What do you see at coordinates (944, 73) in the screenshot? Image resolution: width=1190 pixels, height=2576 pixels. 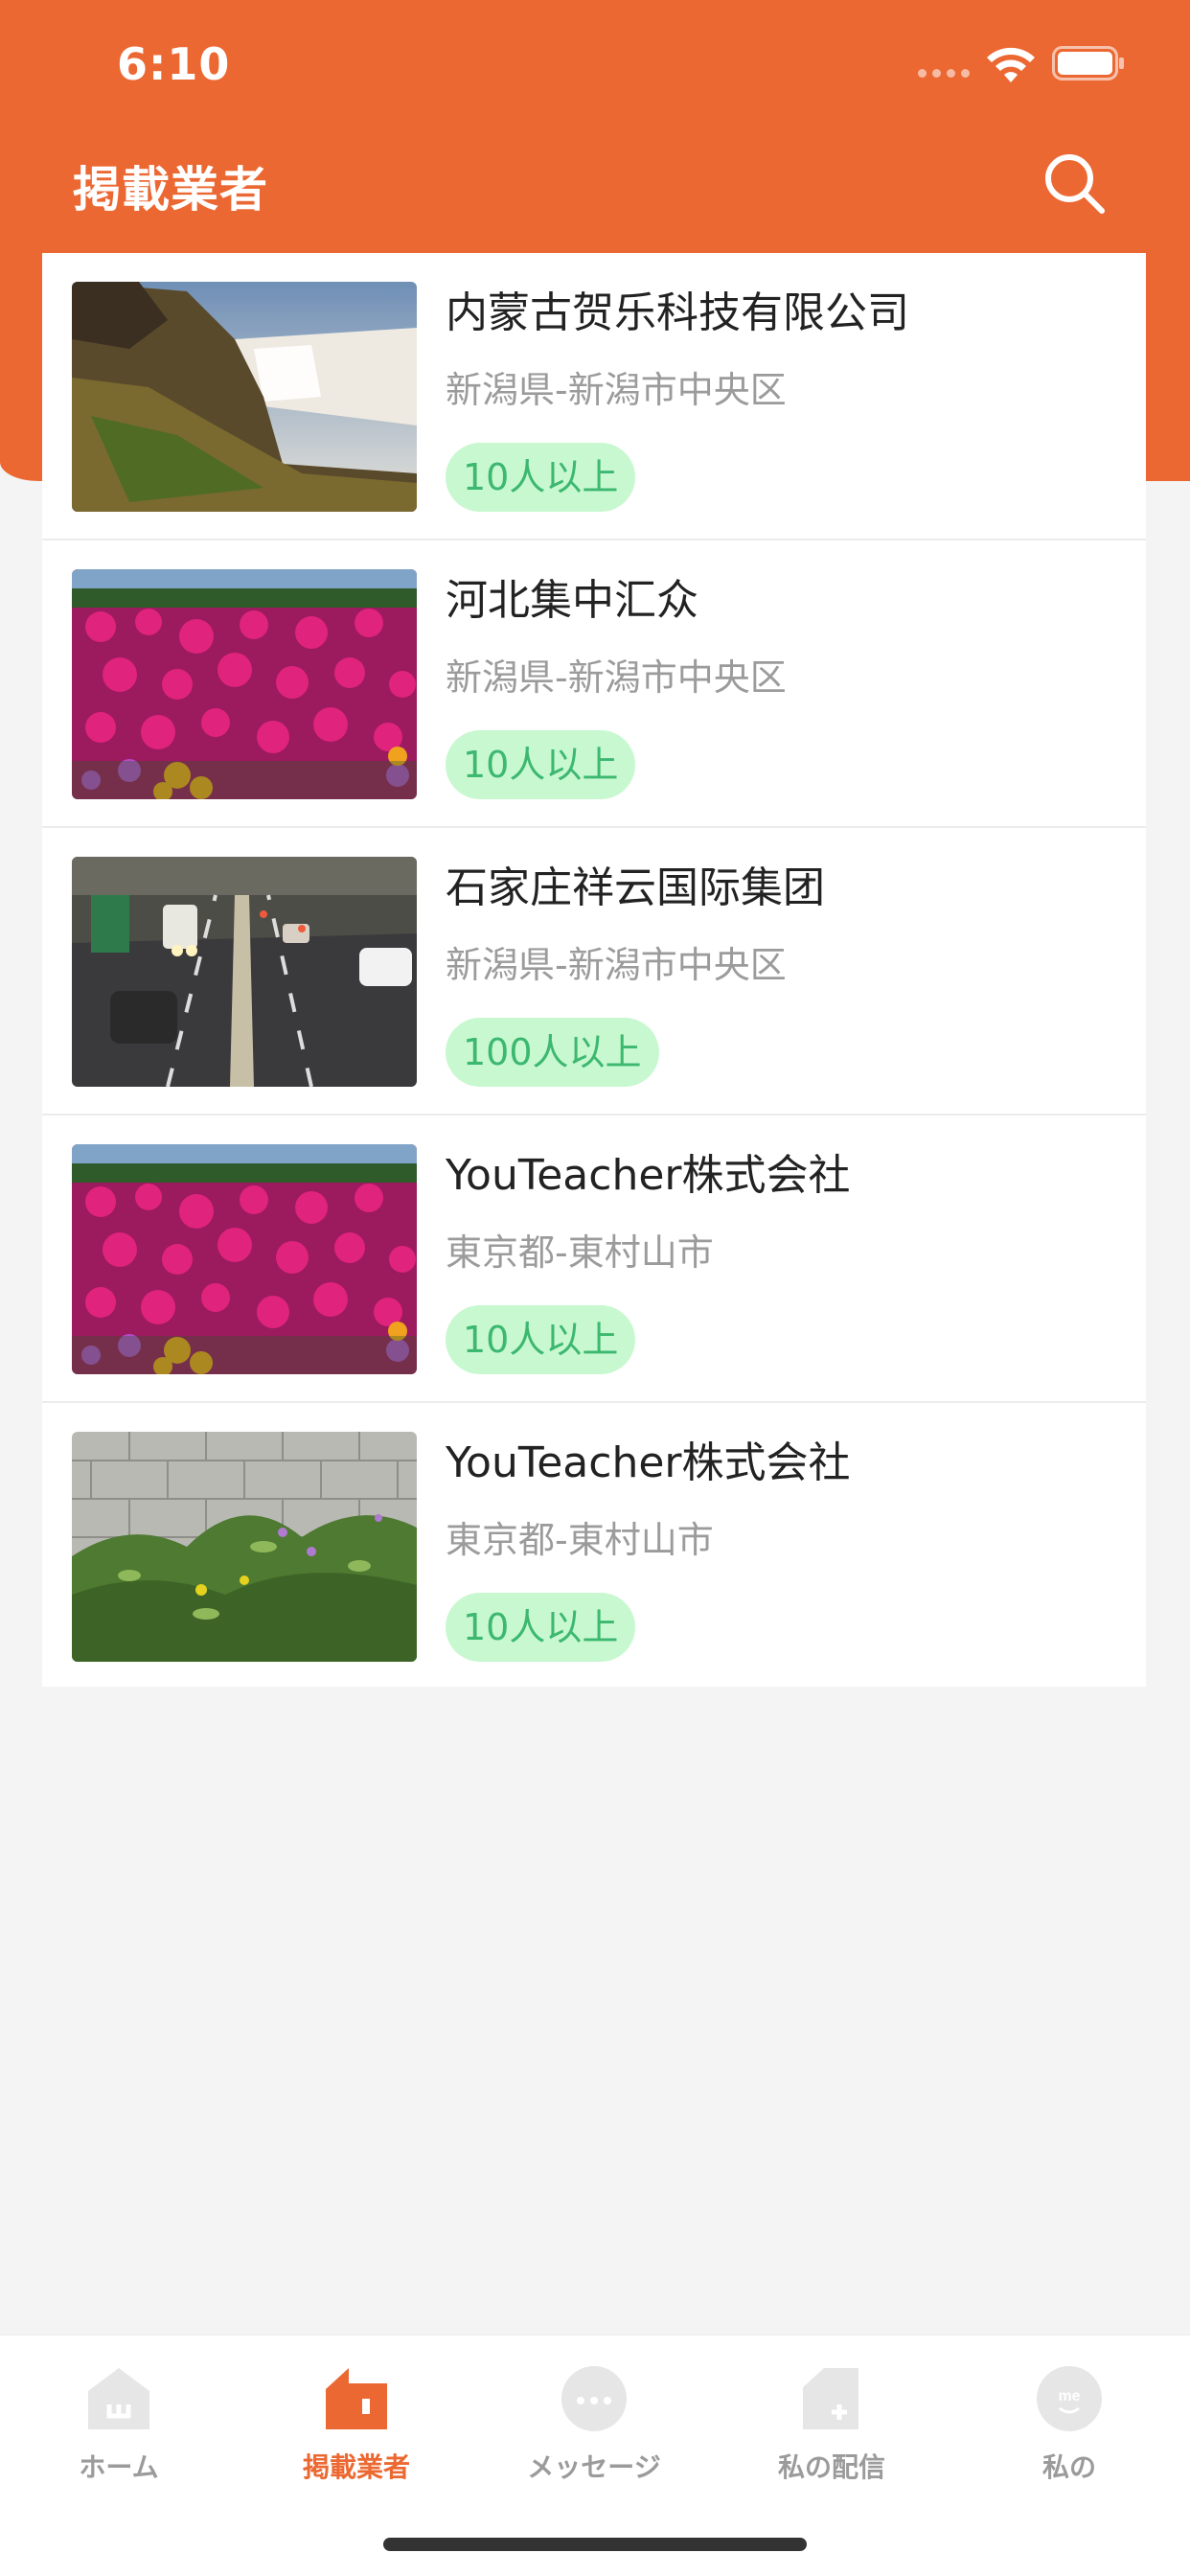 I see `cellular-signal-icon` at bounding box center [944, 73].